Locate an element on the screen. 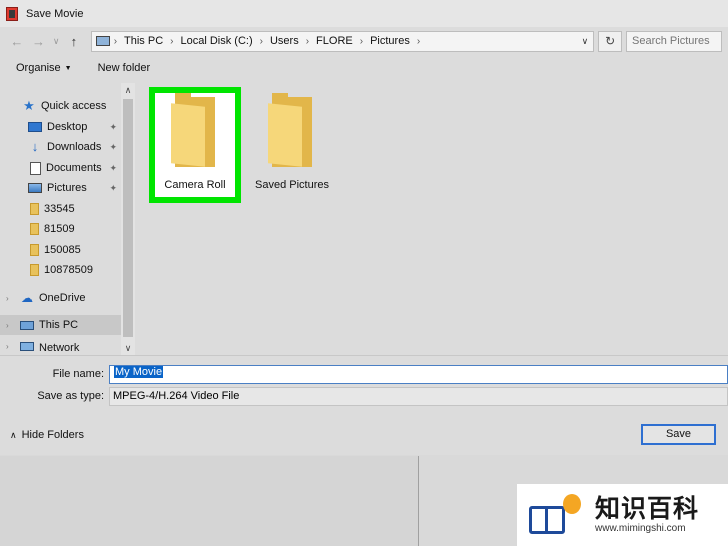 Image resolution: width=728 pixels, height=546 pixels. sidebar-item-label: Pictures is located at coordinates (67, 188).